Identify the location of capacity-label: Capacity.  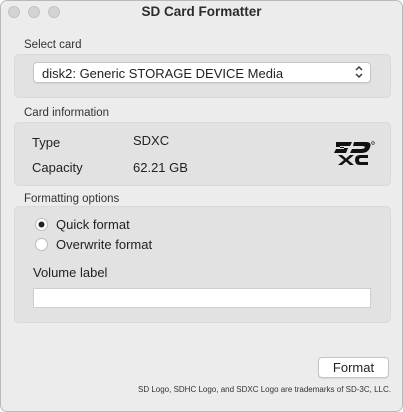
(57, 167).